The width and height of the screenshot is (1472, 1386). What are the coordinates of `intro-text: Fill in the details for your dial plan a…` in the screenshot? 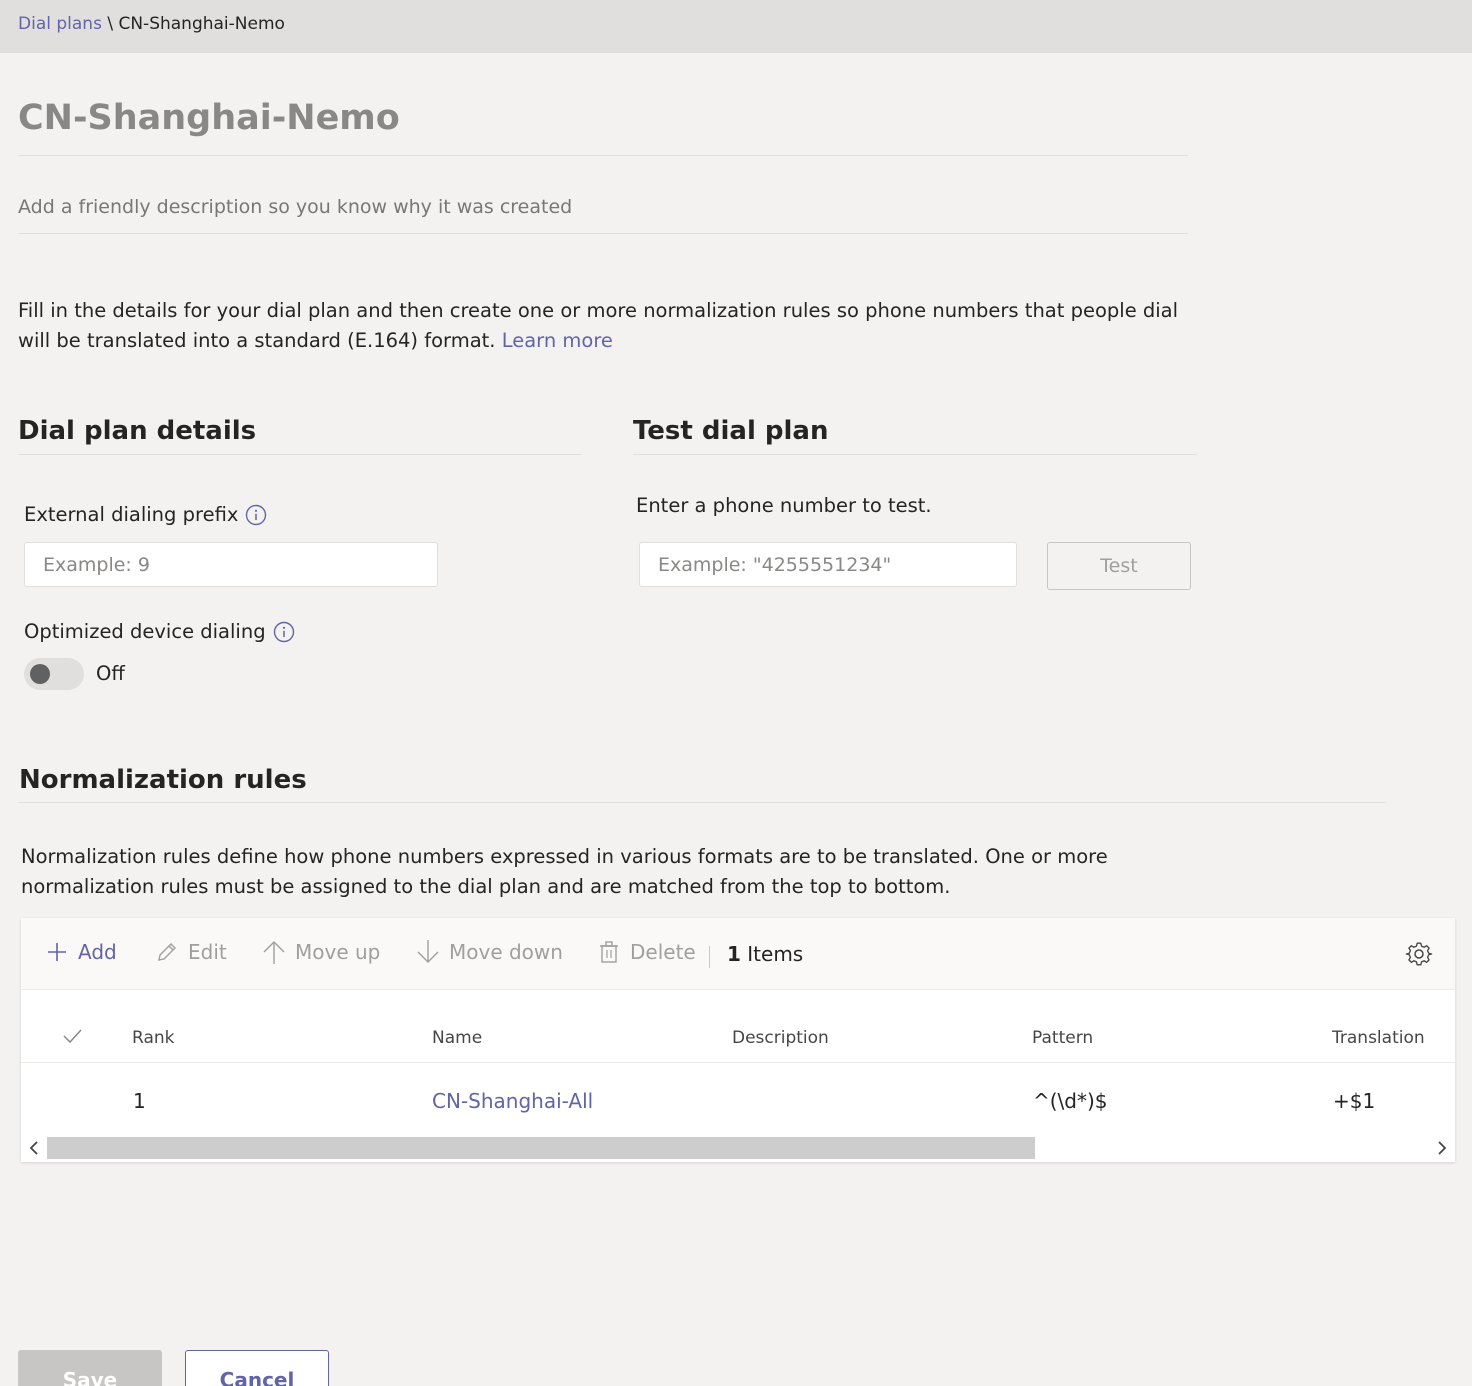 It's located at (608, 326).